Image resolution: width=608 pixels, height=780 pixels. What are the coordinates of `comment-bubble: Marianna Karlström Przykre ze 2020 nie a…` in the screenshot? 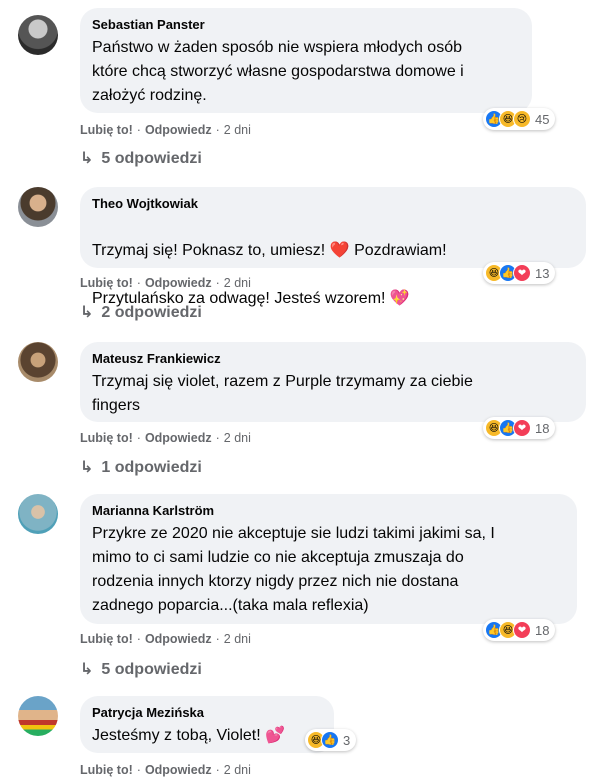 It's located at (328, 559).